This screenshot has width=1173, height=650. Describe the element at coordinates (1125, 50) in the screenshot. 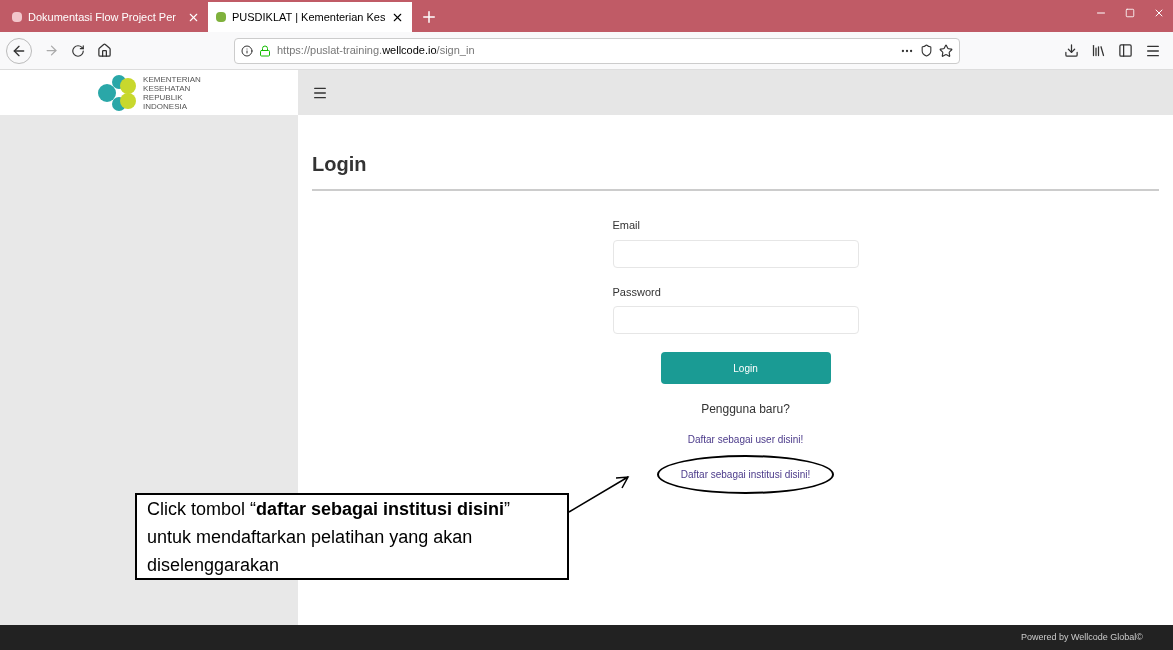

I see `sidebar-icon` at that location.